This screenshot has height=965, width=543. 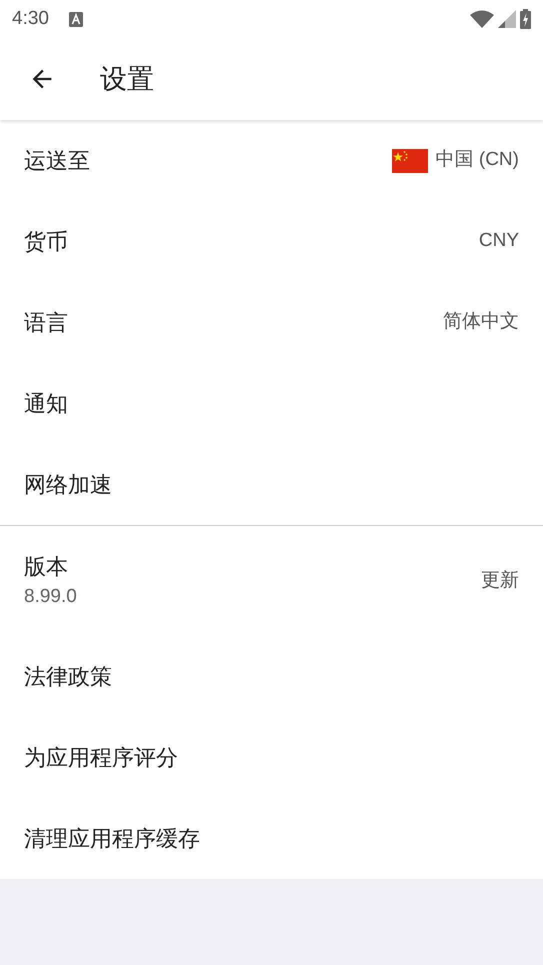 I want to click on battery-icon, so click(x=525, y=19).